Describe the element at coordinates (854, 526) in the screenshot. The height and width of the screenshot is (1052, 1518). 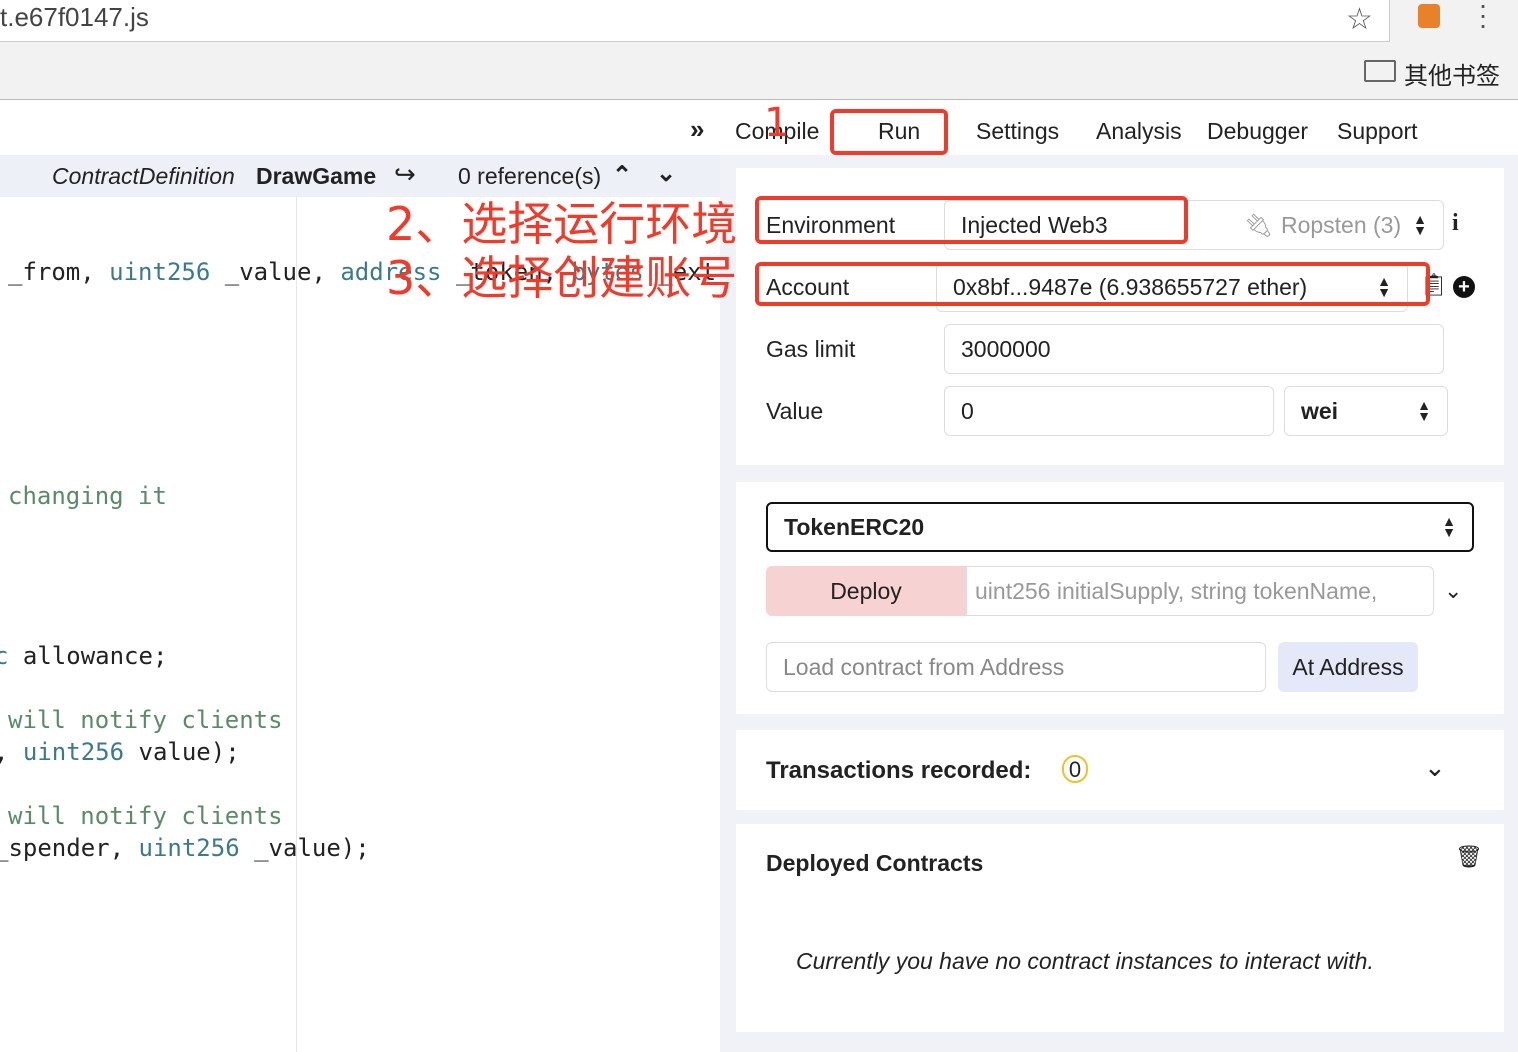
I see `contract-name: TokenERC20` at that location.